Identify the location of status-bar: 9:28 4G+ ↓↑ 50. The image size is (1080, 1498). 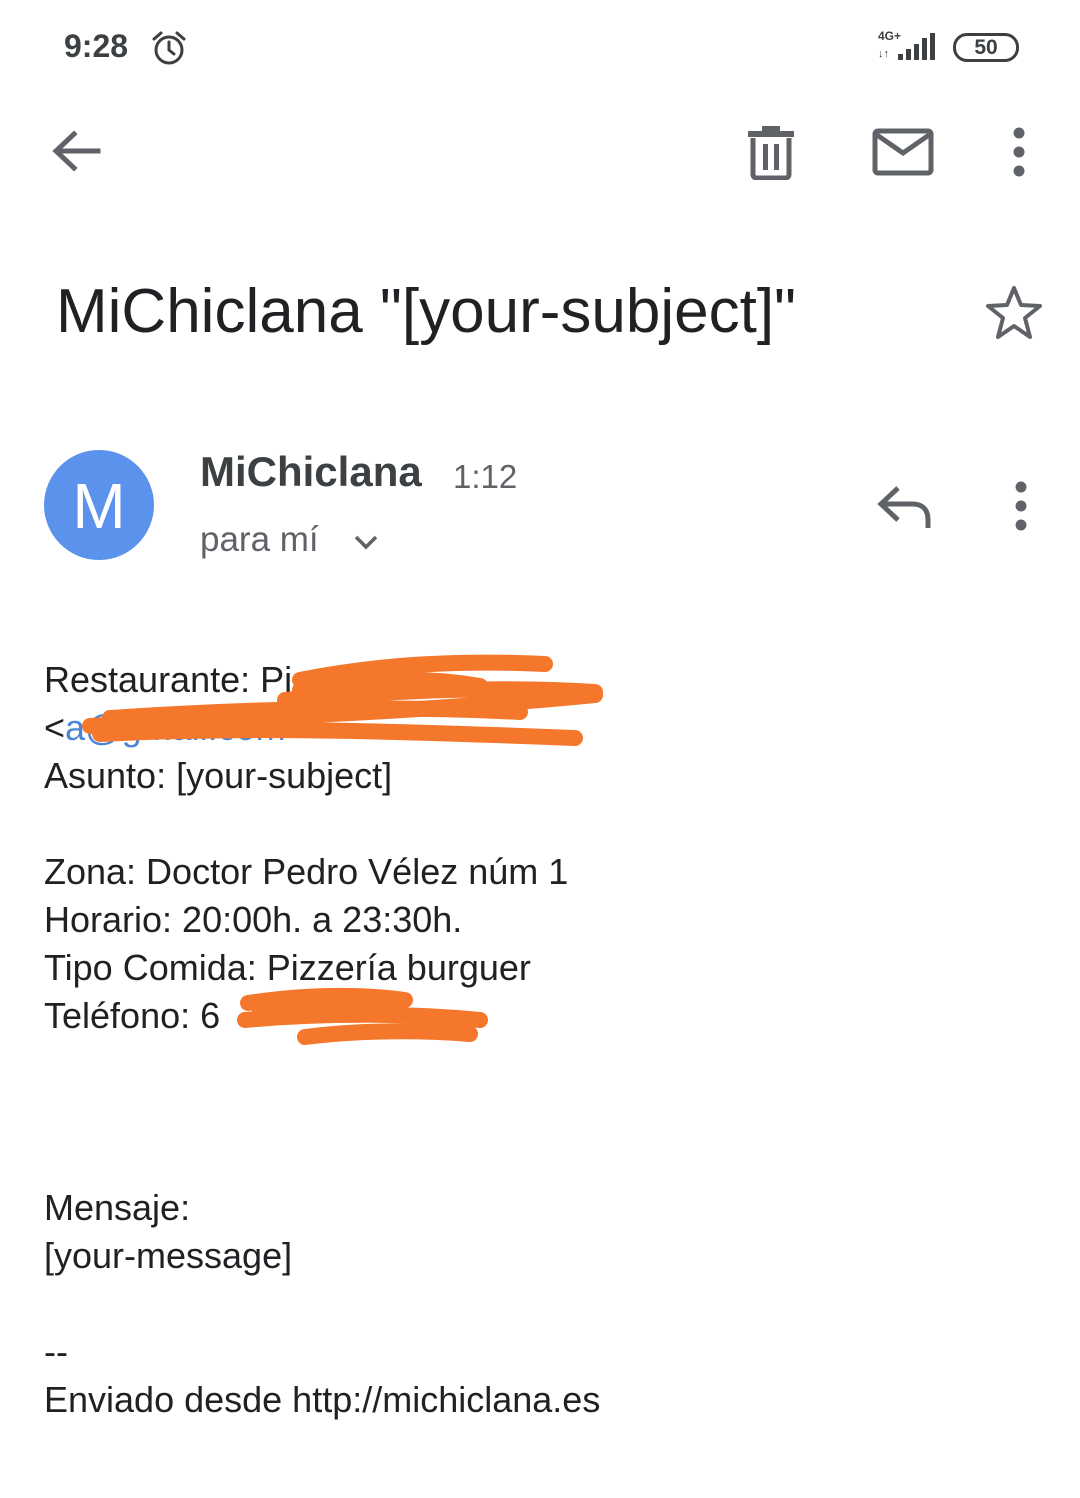
(540, 47).